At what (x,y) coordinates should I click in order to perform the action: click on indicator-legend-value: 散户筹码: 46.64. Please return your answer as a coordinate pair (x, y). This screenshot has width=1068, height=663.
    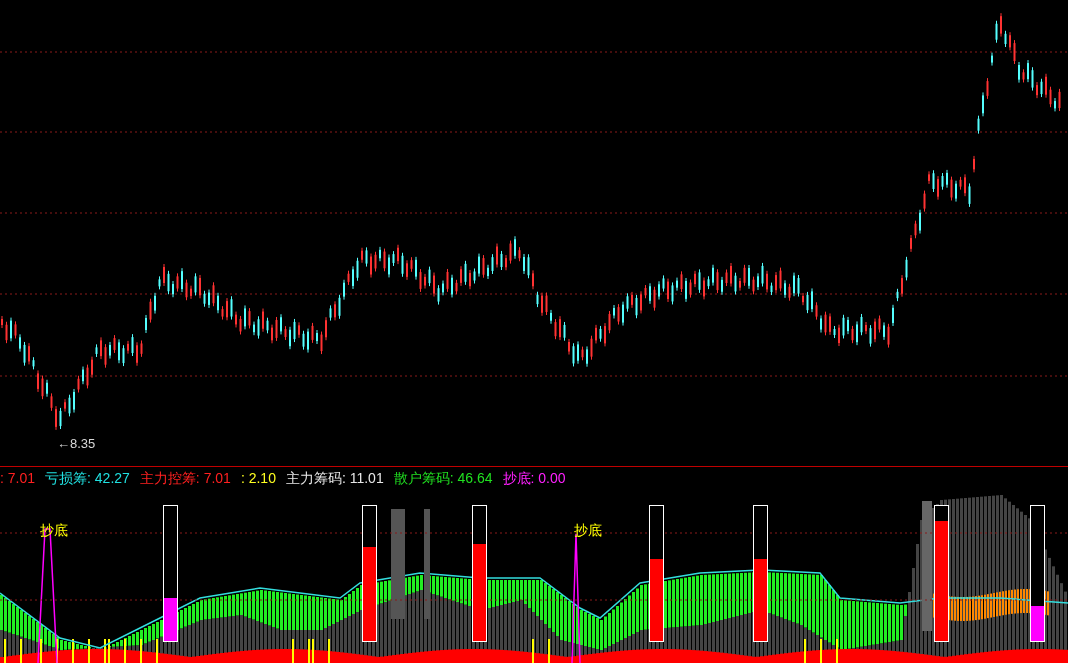
    Looking at the image, I should click on (443, 478).